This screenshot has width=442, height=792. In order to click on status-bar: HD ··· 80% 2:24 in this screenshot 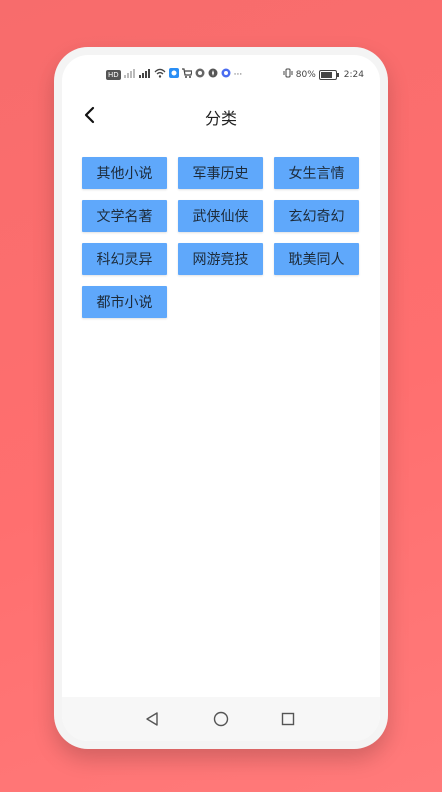, I will do `click(221, 75)`.